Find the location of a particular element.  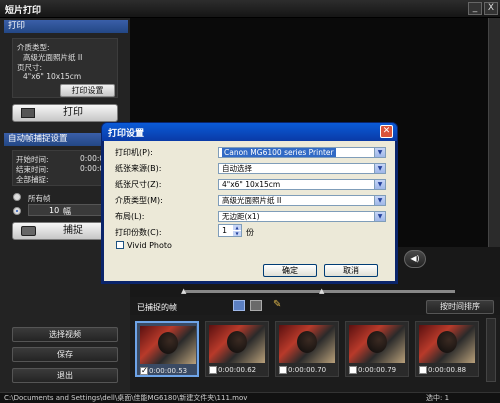

frame-card: 0:00:00.53 is located at coordinates (167, 349).